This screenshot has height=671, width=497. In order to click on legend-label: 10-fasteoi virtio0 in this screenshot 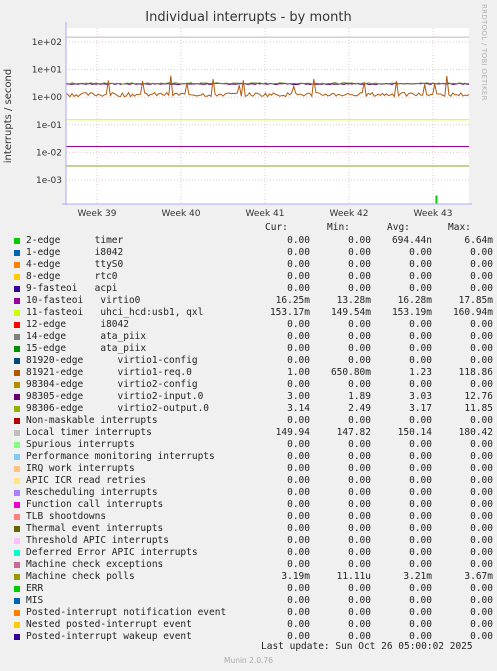, I will do `click(83, 300)`.